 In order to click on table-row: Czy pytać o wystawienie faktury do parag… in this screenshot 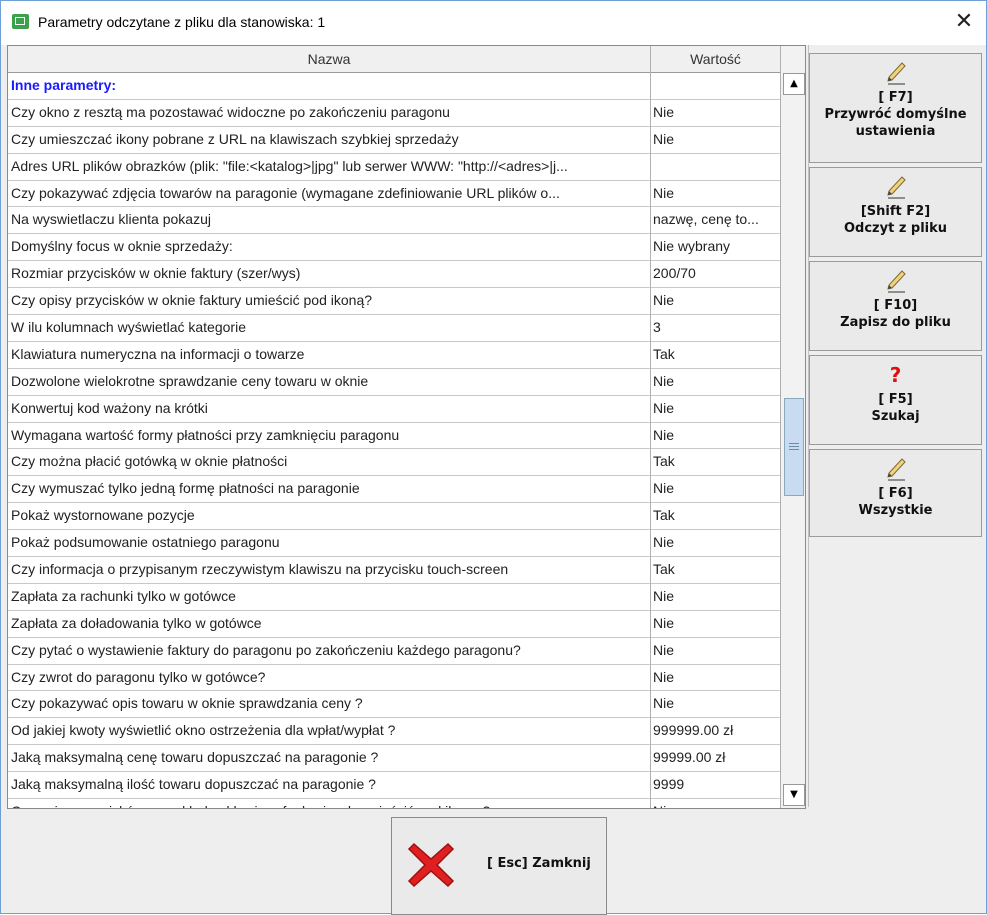, I will do `click(394, 651)`.